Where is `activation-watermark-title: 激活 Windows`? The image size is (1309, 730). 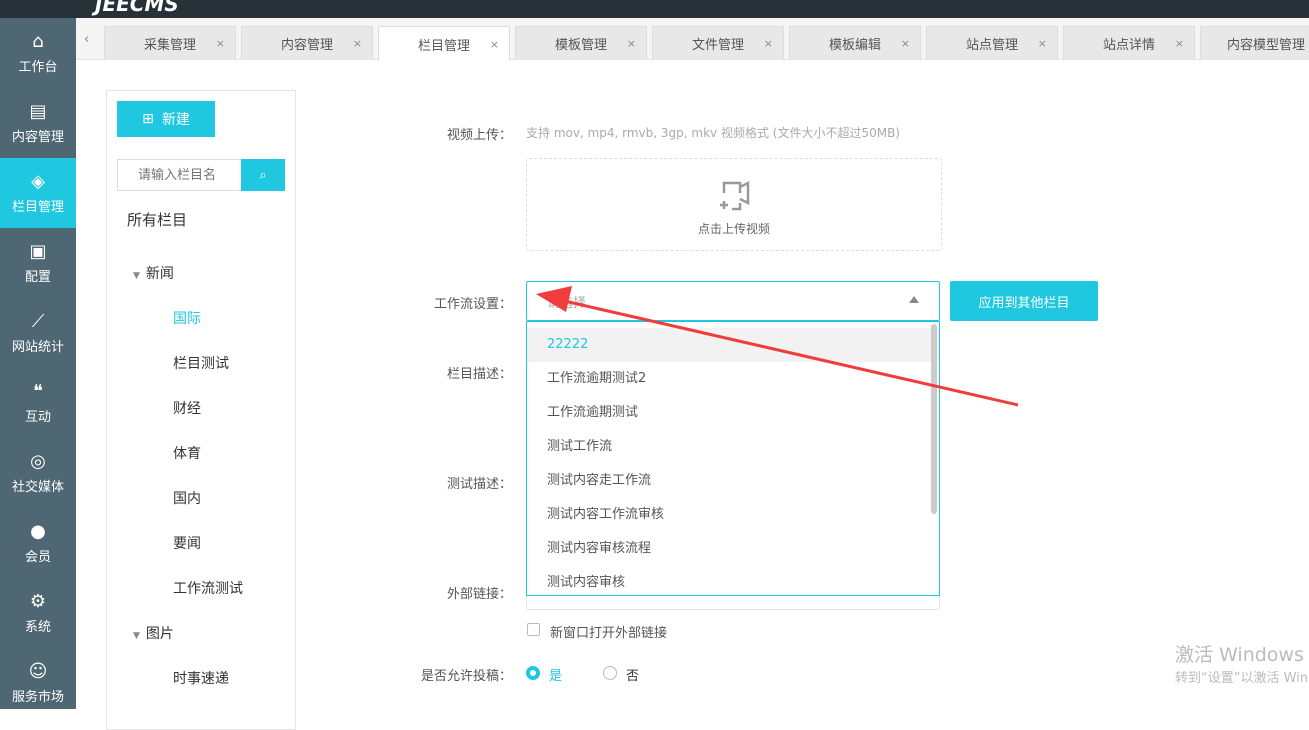
activation-watermark-title: 激活 Windows is located at coordinates (1239, 655).